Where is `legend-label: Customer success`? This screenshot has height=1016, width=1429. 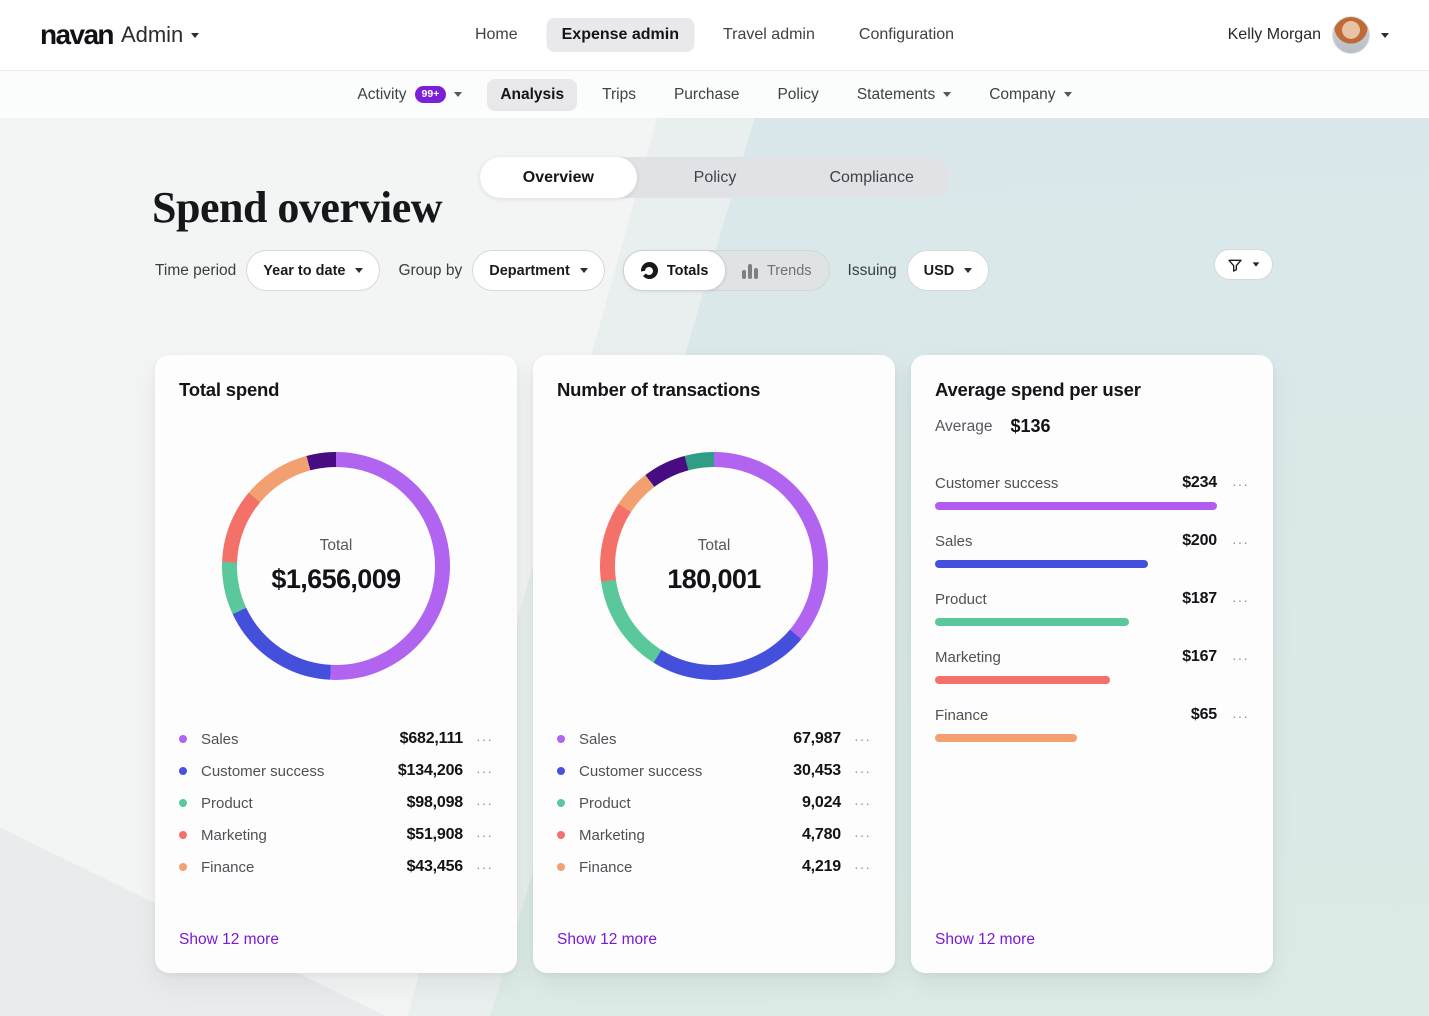 legend-label: Customer success is located at coordinates (641, 771).